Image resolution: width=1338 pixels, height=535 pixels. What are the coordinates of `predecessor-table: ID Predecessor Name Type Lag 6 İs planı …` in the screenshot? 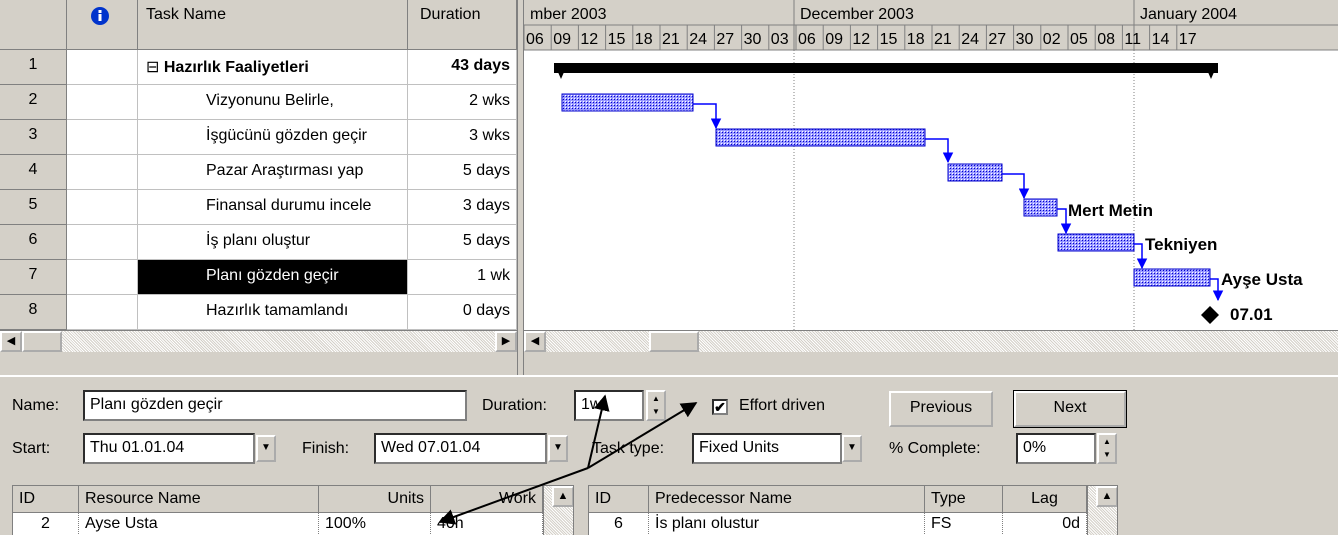 It's located at (853, 510).